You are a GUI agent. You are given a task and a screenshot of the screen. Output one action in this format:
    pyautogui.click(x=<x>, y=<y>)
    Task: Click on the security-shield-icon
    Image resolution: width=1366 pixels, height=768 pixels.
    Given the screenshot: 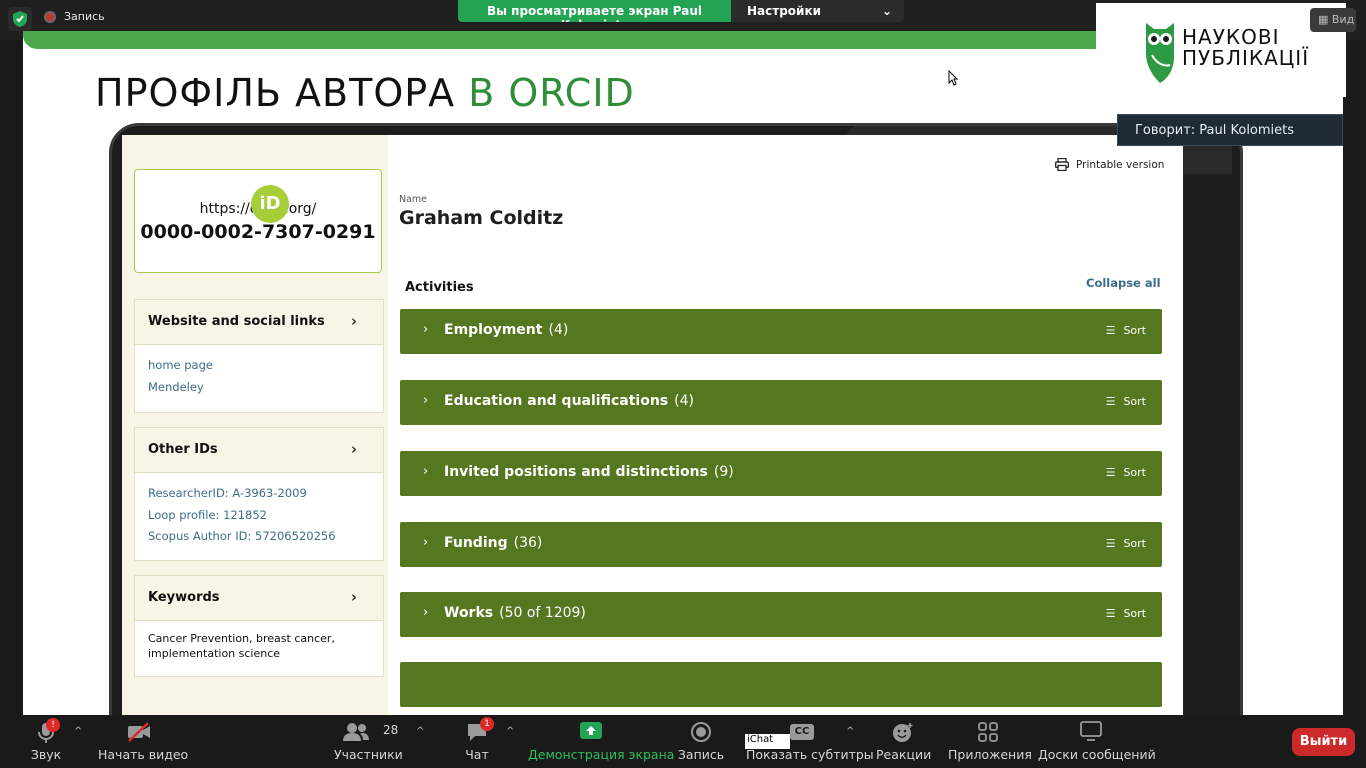 What is the action you would take?
    pyautogui.click(x=20, y=19)
    